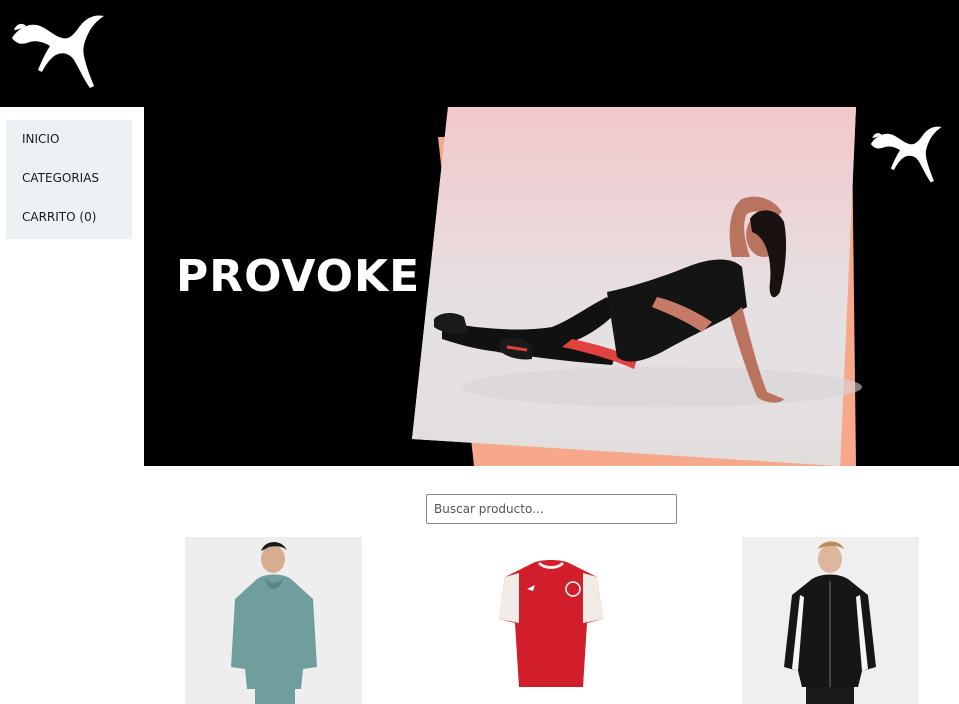 Image resolution: width=959 pixels, height=704 pixels. I want to click on red-jersey-photo, so click(551, 620).